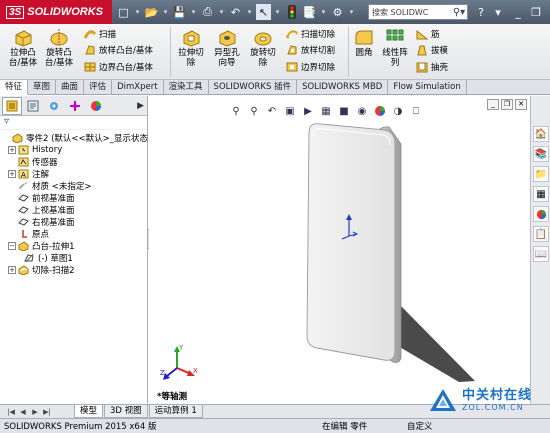  What do you see at coordinates (14, 87) in the screenshot?
I see `command-tab: 特征` at bounding box center [14, 87].